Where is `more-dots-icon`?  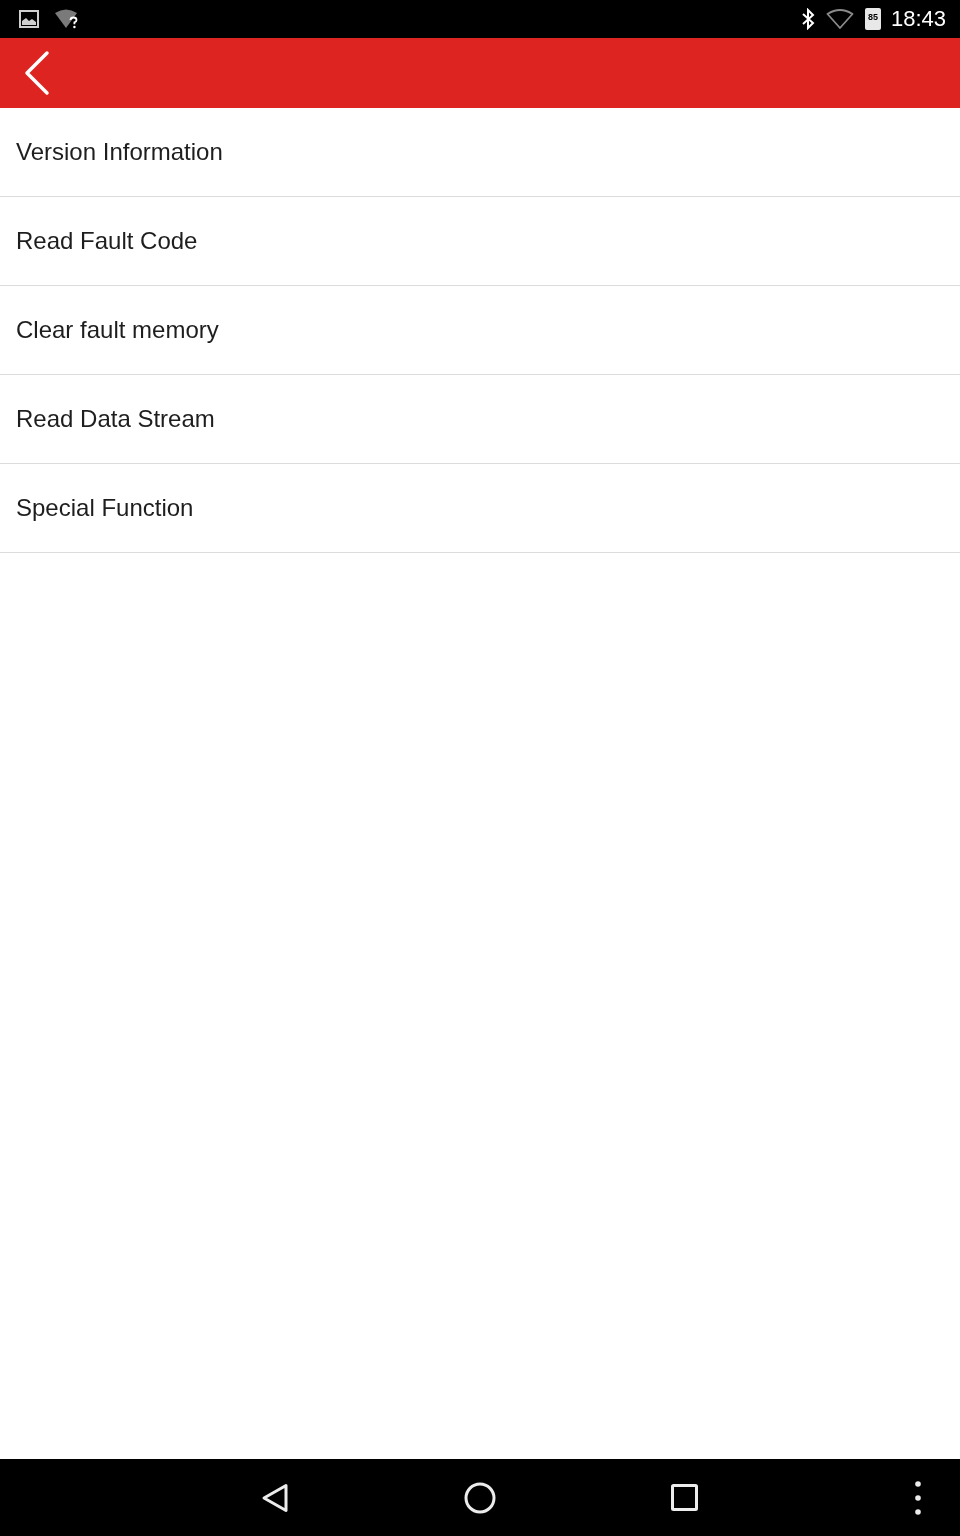
more-dots-icon is located at coordinates (918, 1497).